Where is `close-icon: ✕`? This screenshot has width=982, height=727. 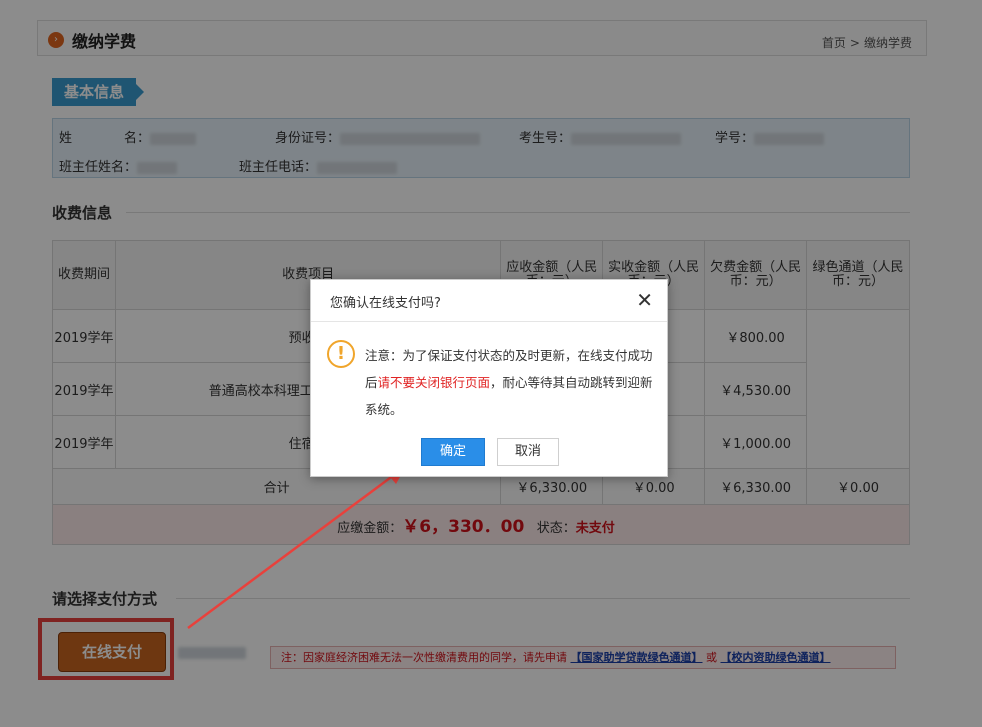 close-icon: ✕ is located at coordinates (644, 300).